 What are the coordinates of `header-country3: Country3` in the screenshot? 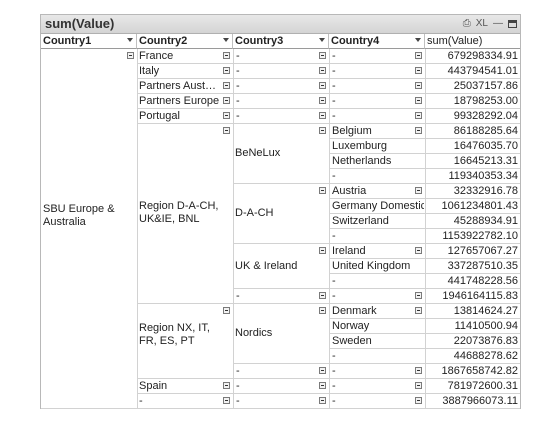 It's located at (281, 41).